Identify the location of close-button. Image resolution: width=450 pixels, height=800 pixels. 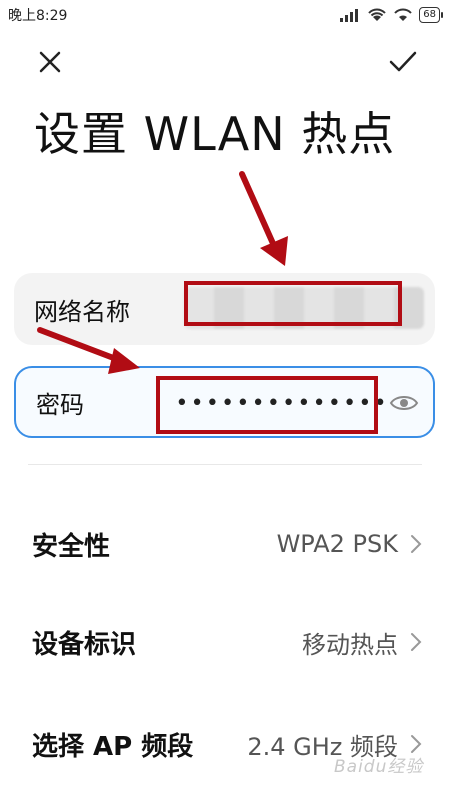
(50, 62).